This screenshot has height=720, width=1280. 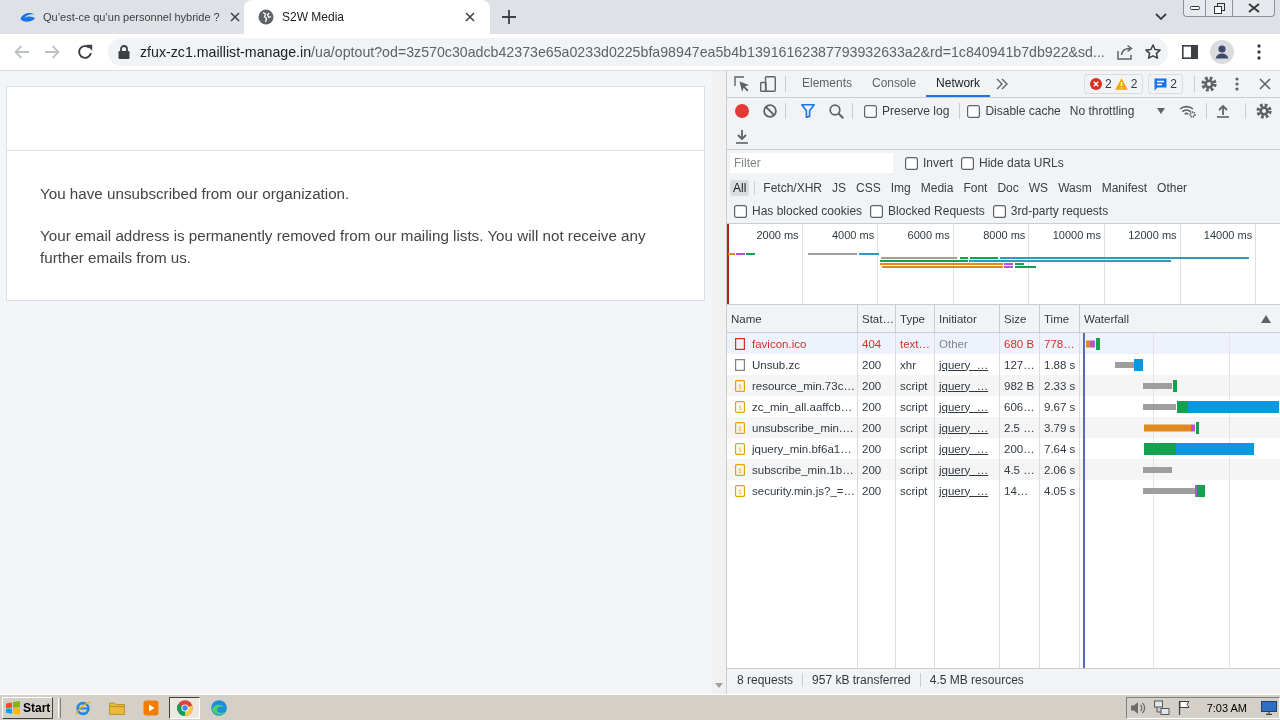 I want to click on network-icon, so click(x=1161, y=707).